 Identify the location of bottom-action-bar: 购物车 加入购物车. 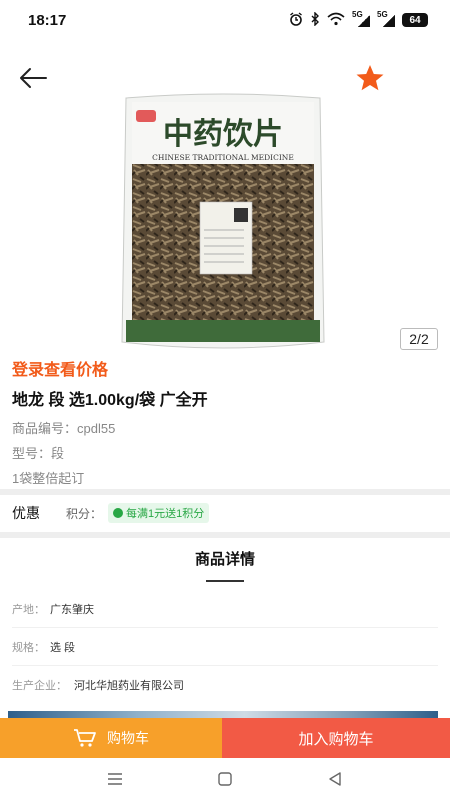
(225, 738).